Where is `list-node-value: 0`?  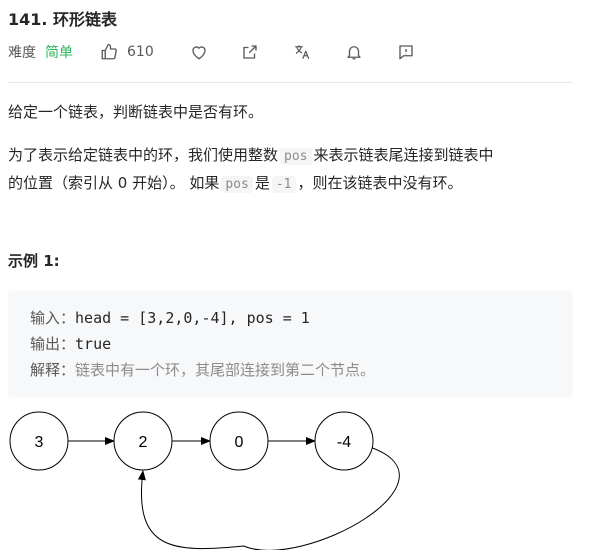 list-node-value: 0 is located at coordinates (239, 442).